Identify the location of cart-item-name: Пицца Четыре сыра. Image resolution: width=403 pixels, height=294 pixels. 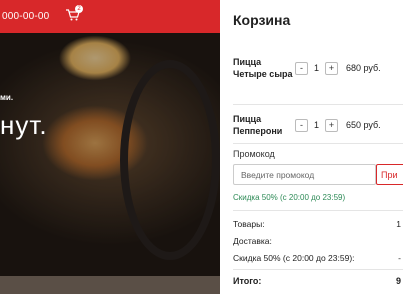
(263, 68).